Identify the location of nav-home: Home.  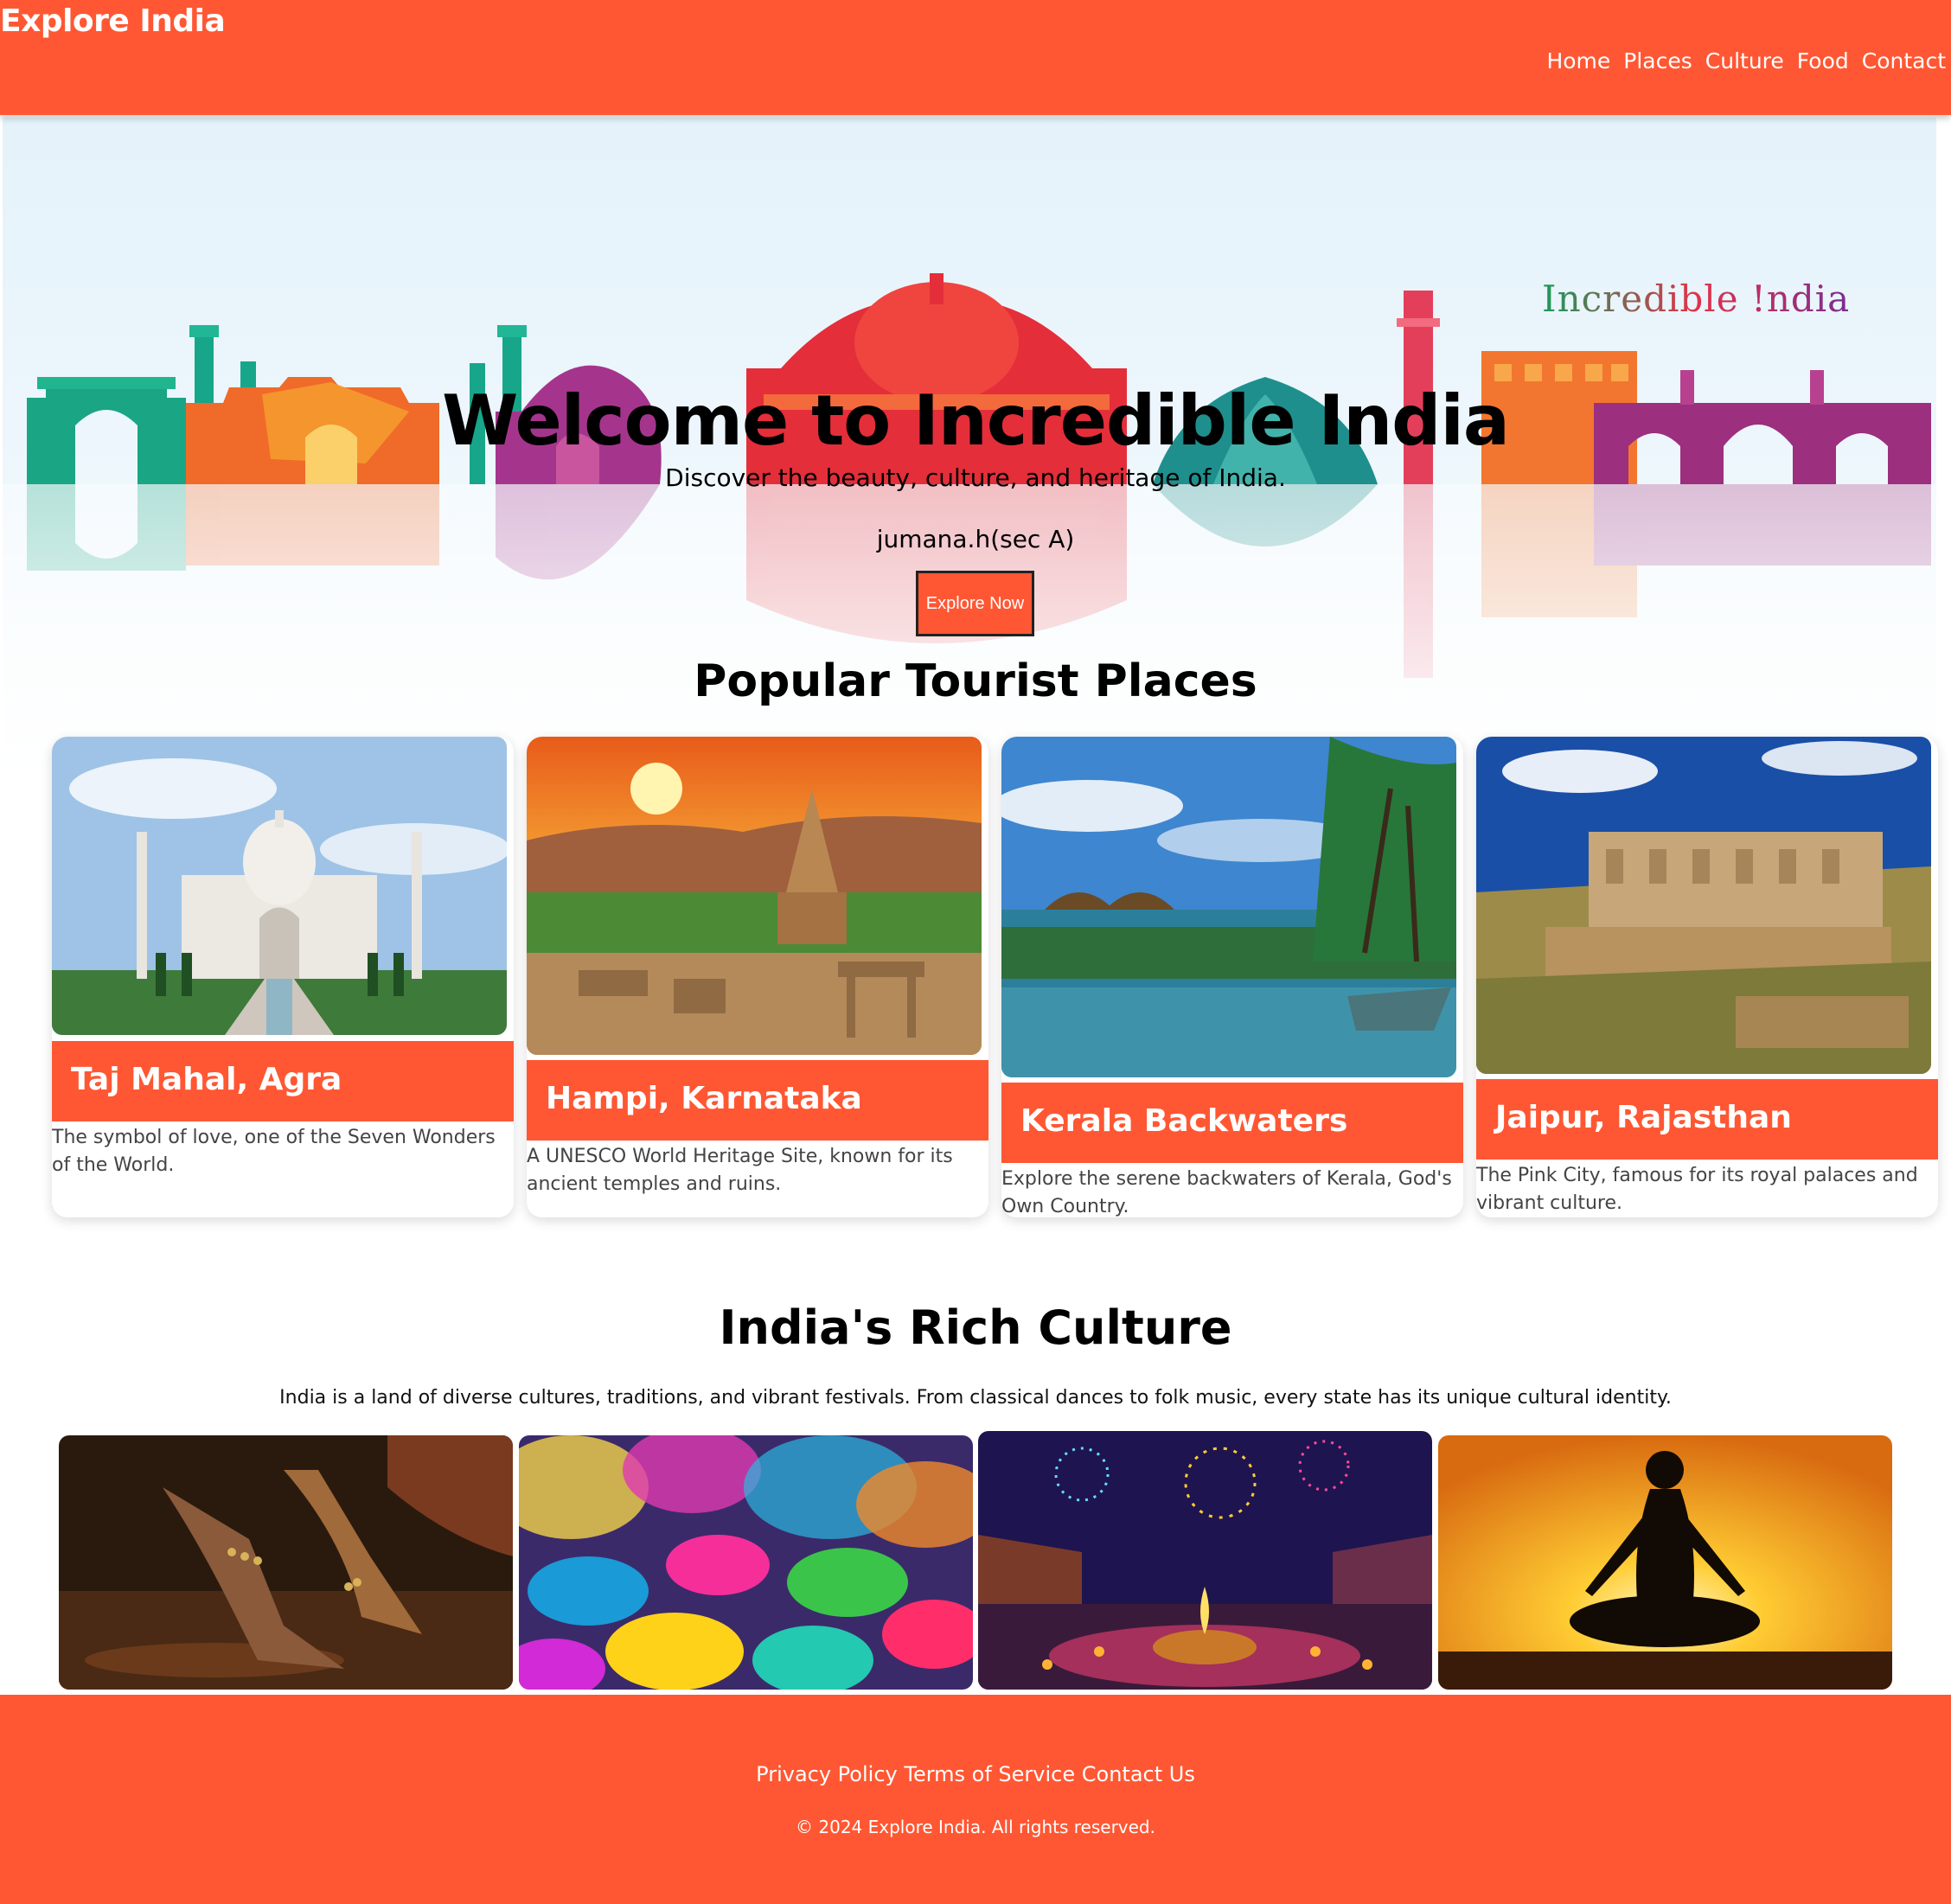
(1578, 61).